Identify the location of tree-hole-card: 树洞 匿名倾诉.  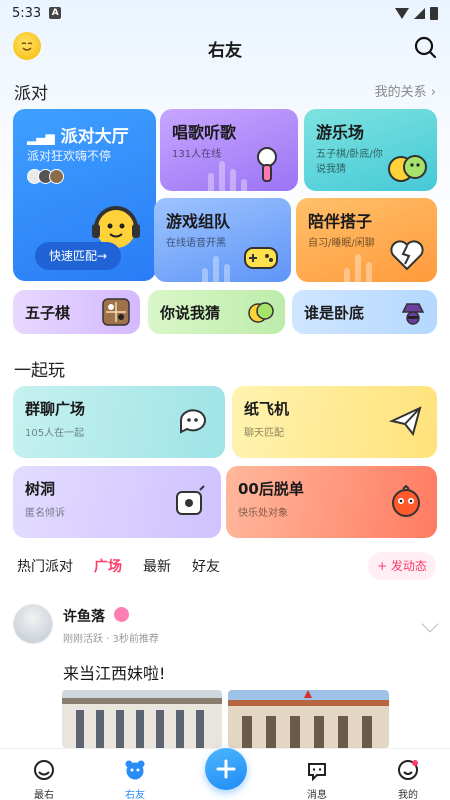
(117, 502).